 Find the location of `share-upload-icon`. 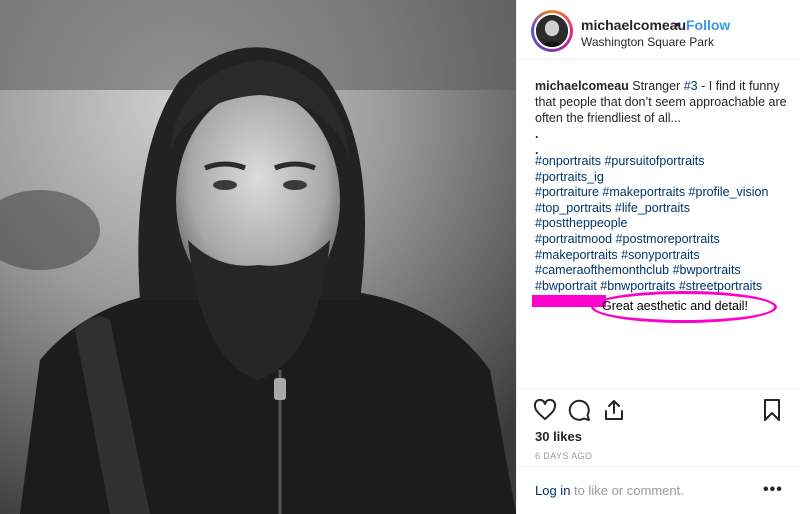

share-upload-icon is located at coordinates (614, 410).